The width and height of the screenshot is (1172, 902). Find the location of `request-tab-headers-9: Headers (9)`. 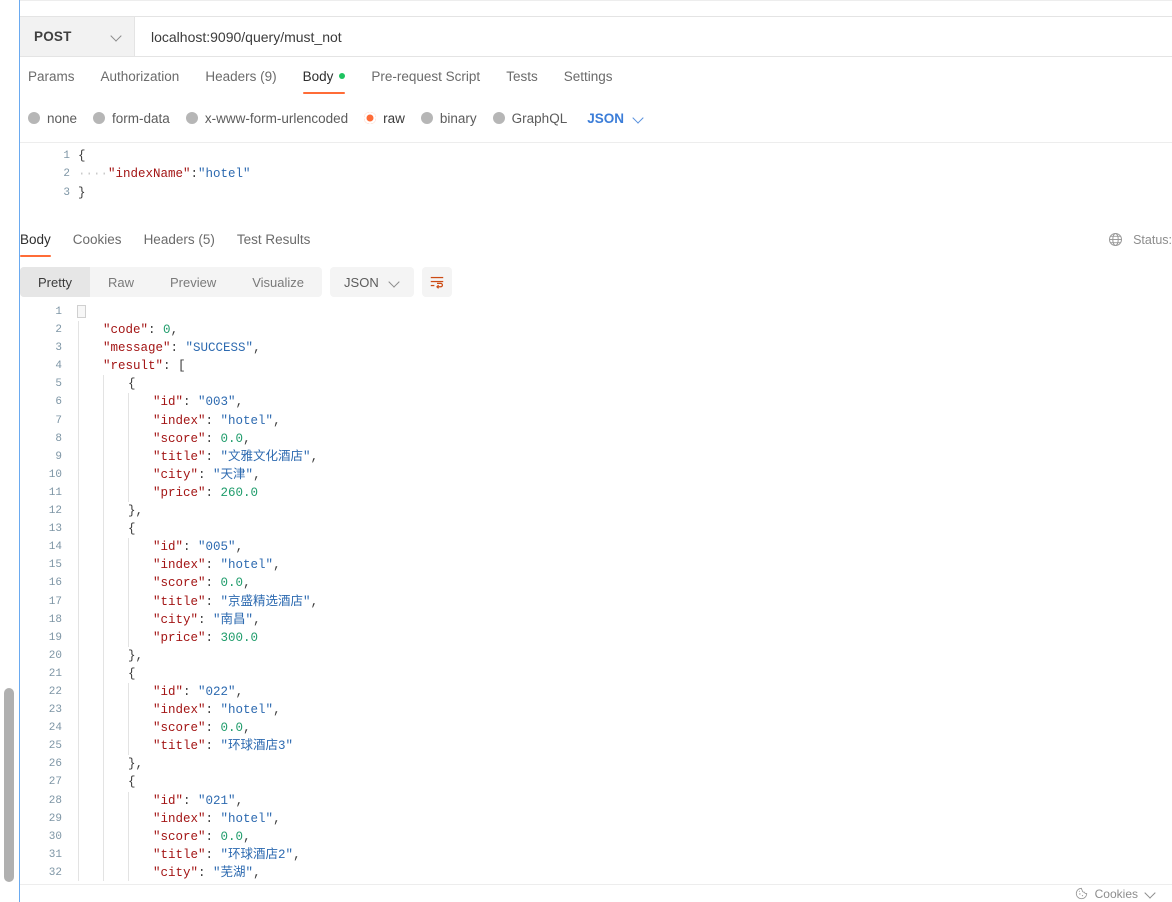

request-tab-headers-9: Headers (9) is located at coordinates (240, 80).